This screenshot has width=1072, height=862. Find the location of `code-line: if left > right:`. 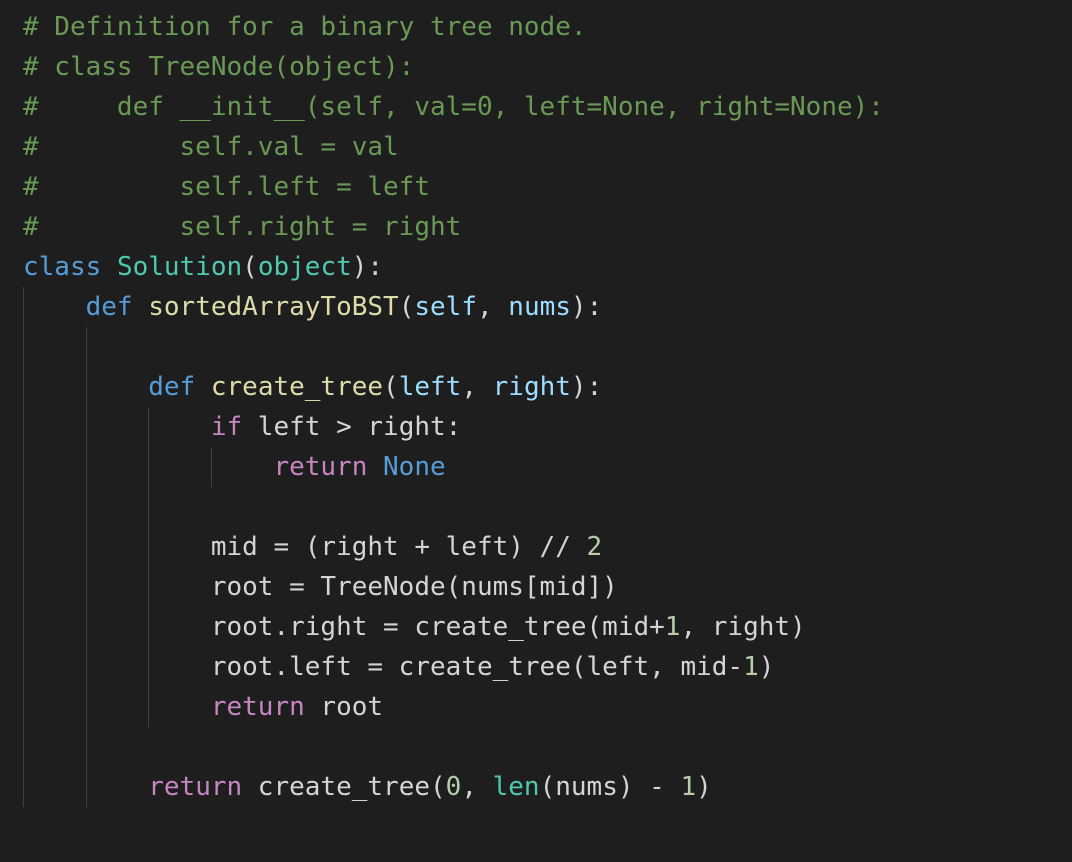

code-line: if left > right: is located at coordinates (453, 427).